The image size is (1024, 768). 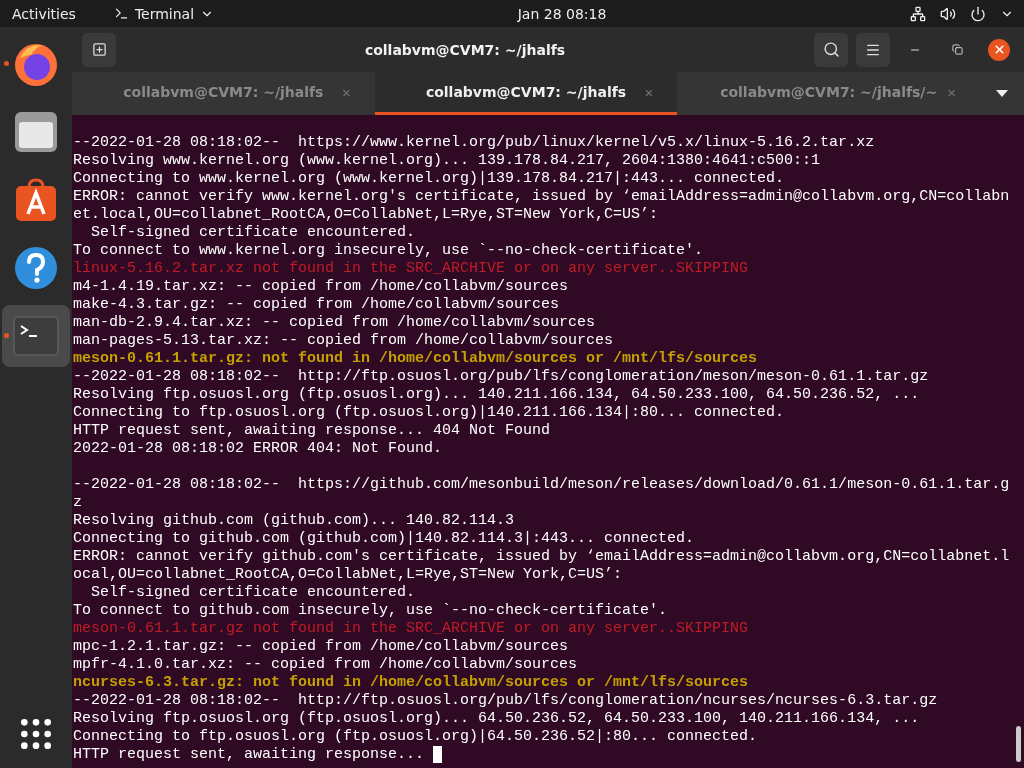 What do you see at coordinates (411, 629) in the screenshot?
I see `terminal-line: meson-0.61.1.tar.gz not found in the SRC_ARCHIVE or on any server..SKIPPING` at bounding box center [411, 629].